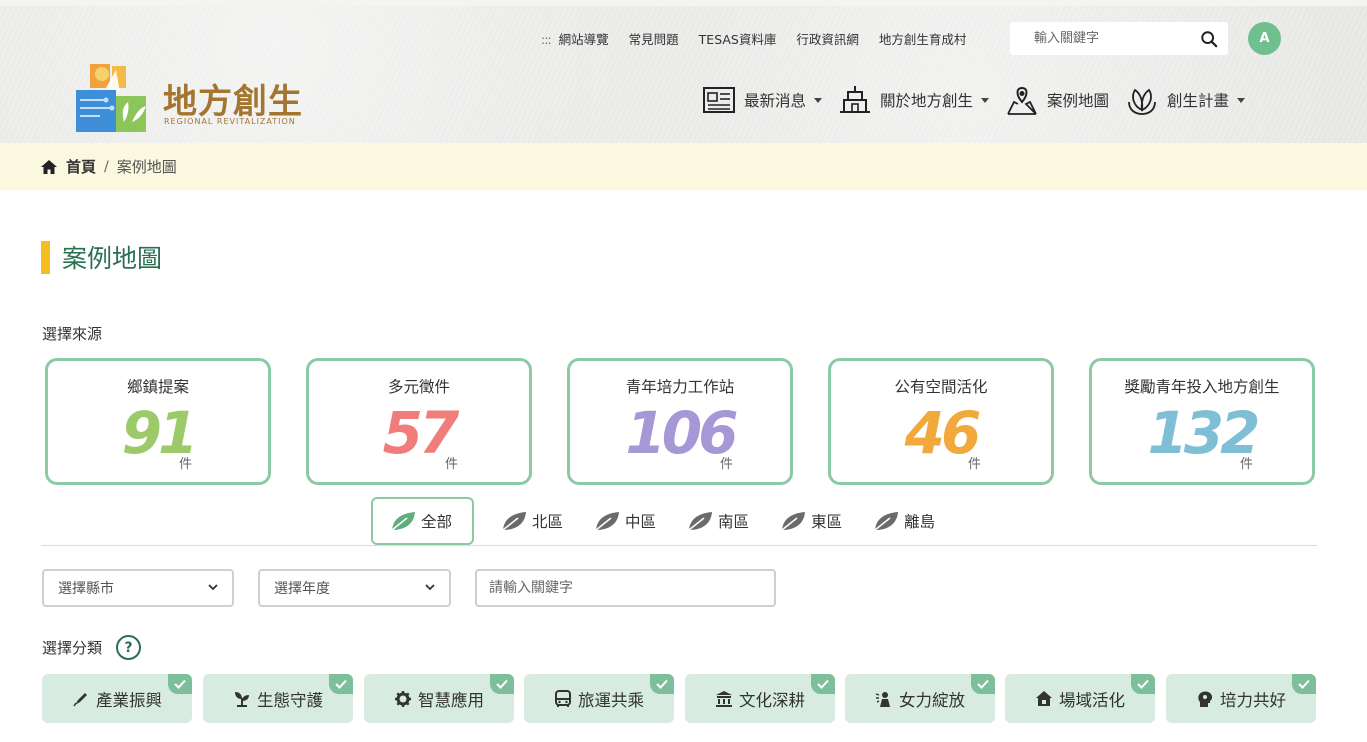  I want to click on category-chip-transport: 旅運共乘, so click(599, 698).